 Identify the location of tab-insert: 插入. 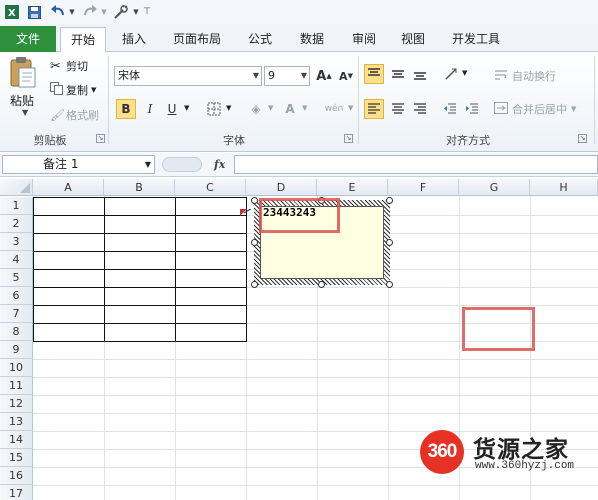
(134, 39).